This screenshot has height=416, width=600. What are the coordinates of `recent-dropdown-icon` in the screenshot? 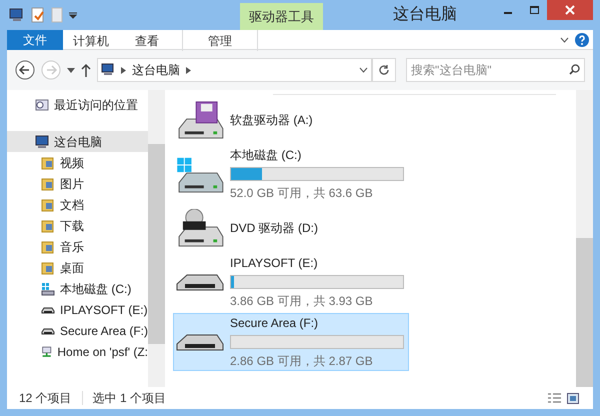 It's located at (71, 70).